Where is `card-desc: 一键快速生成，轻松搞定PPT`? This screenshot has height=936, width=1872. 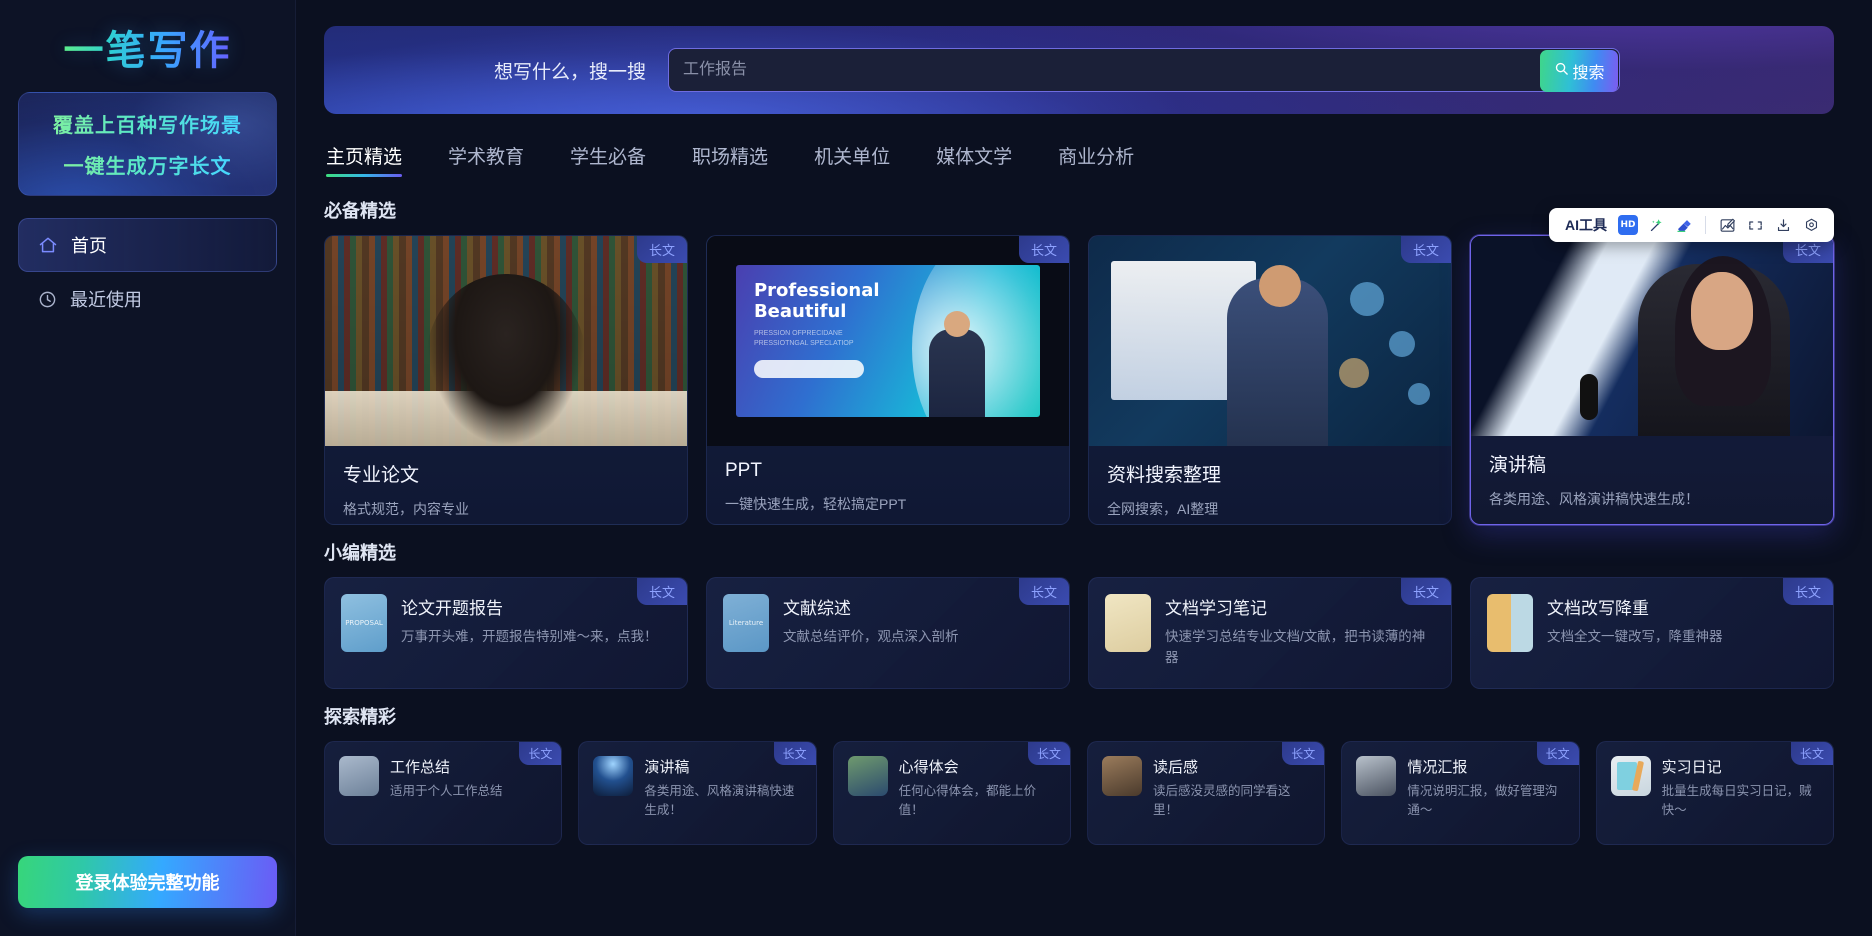 card-desc: 一键快速生成，轻松搞定PPT is located at coordinates (816, 504).